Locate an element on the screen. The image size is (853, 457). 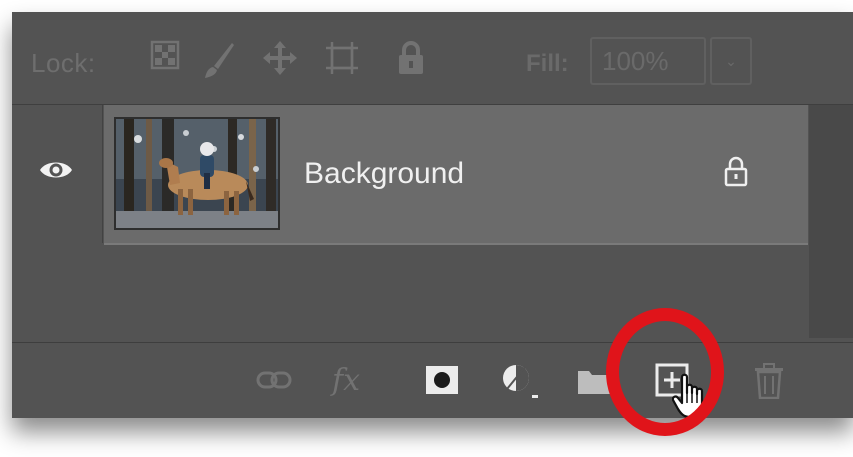
padlock-icon is located at coordinates (736, 173).